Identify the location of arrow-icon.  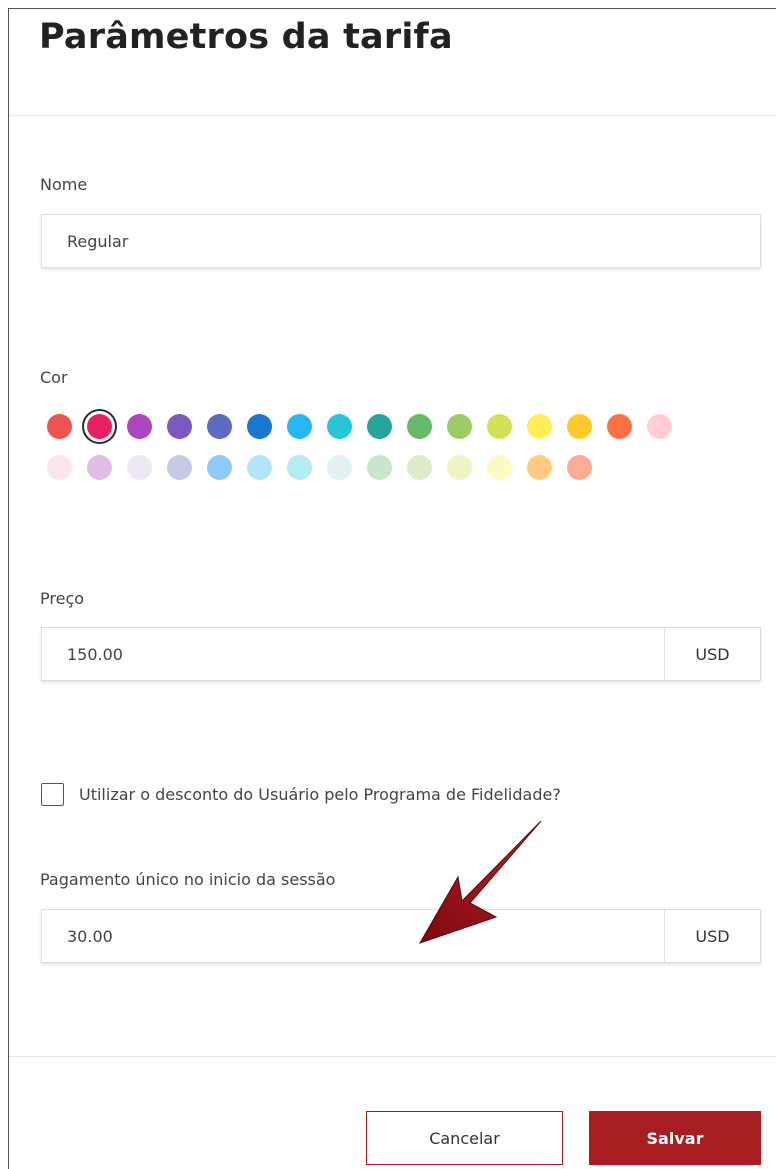
(480, 882).